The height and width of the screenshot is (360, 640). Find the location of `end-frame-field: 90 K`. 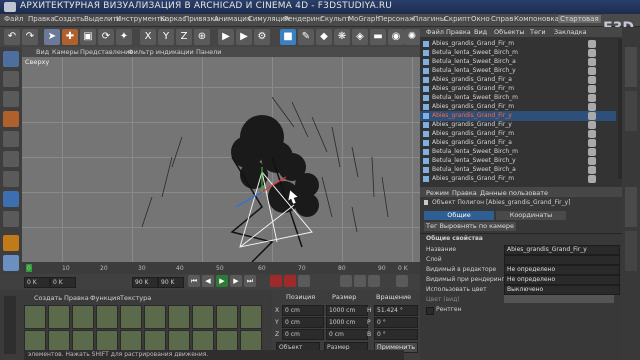

end-frame-field: 90 K is located at coordinates (145, 282).